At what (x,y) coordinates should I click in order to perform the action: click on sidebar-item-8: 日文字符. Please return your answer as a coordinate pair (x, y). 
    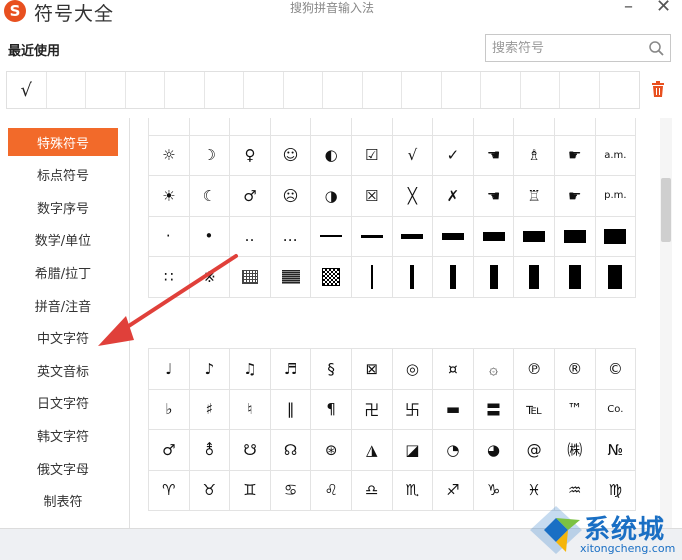
    Looking at the image, I should click on (63, 403).